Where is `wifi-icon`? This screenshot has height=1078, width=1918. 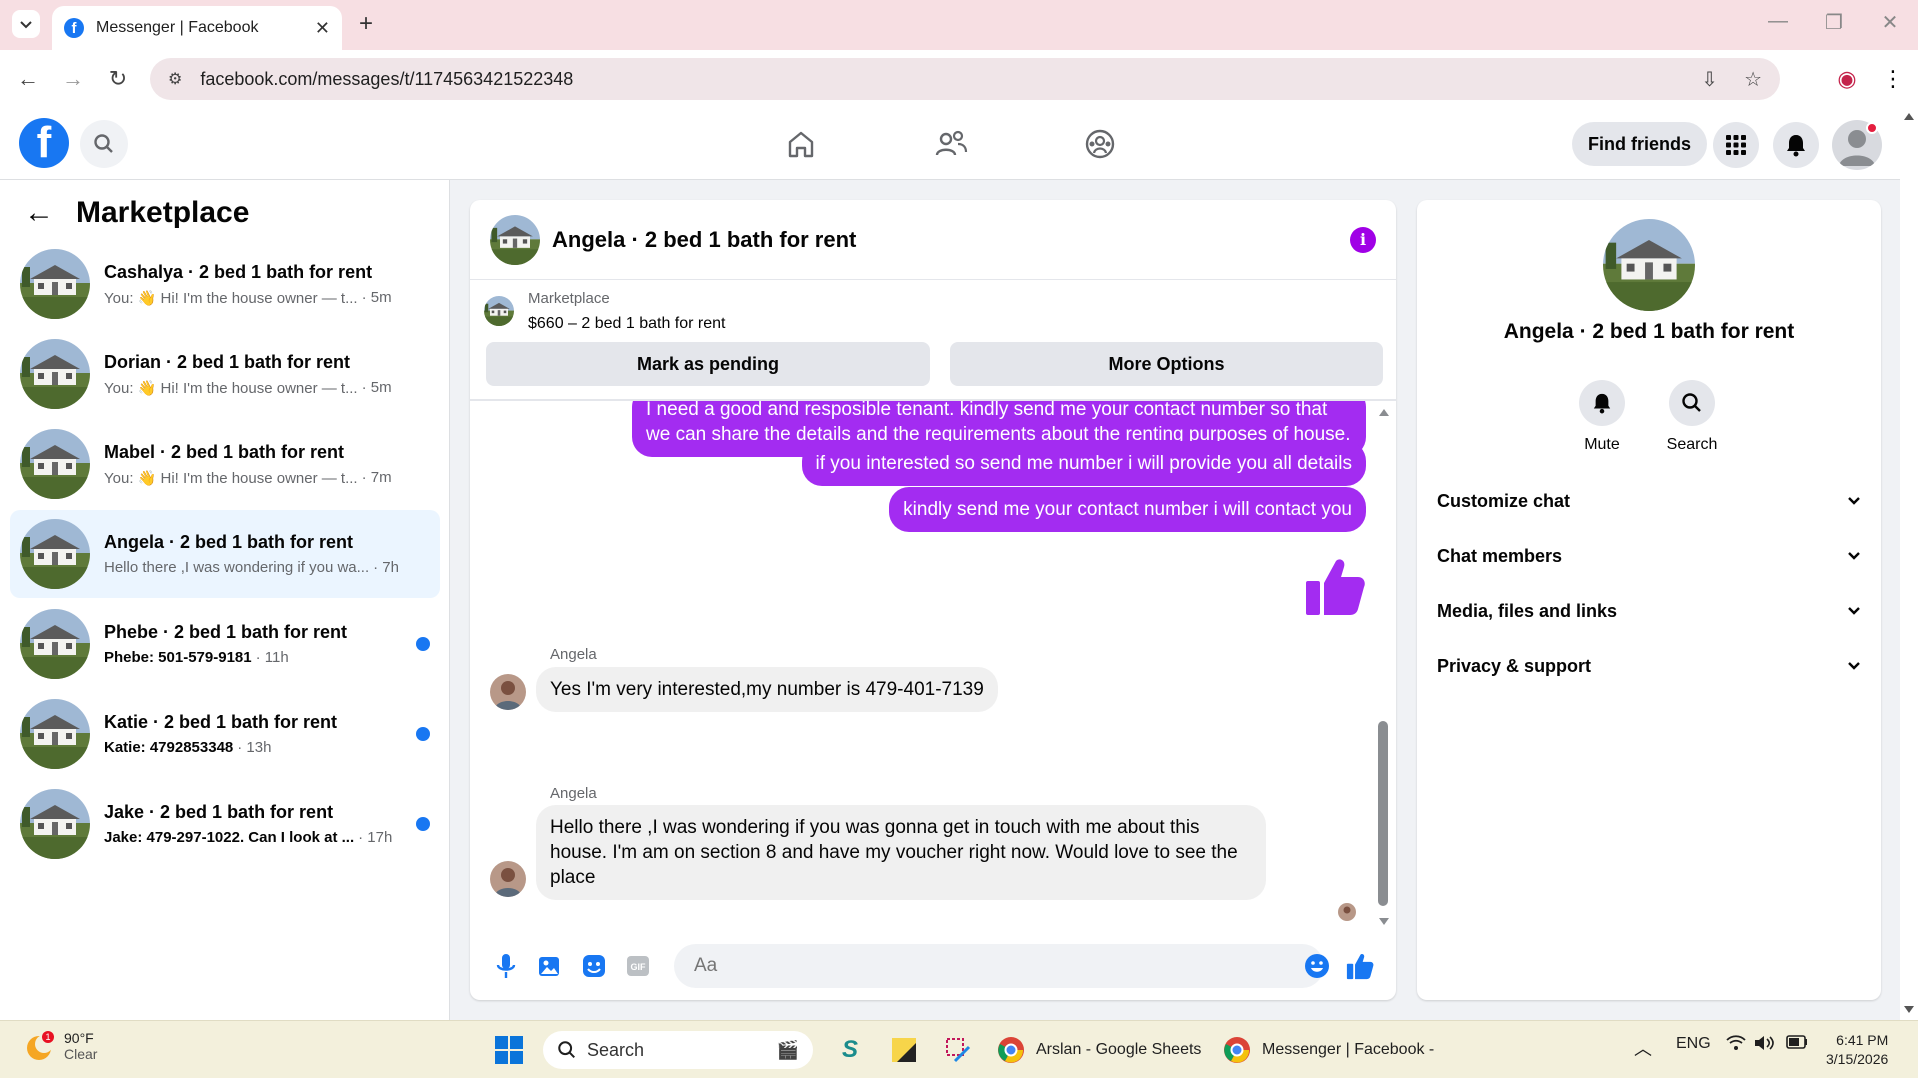
wifi-icon is located at coordinates (1736, 1045).